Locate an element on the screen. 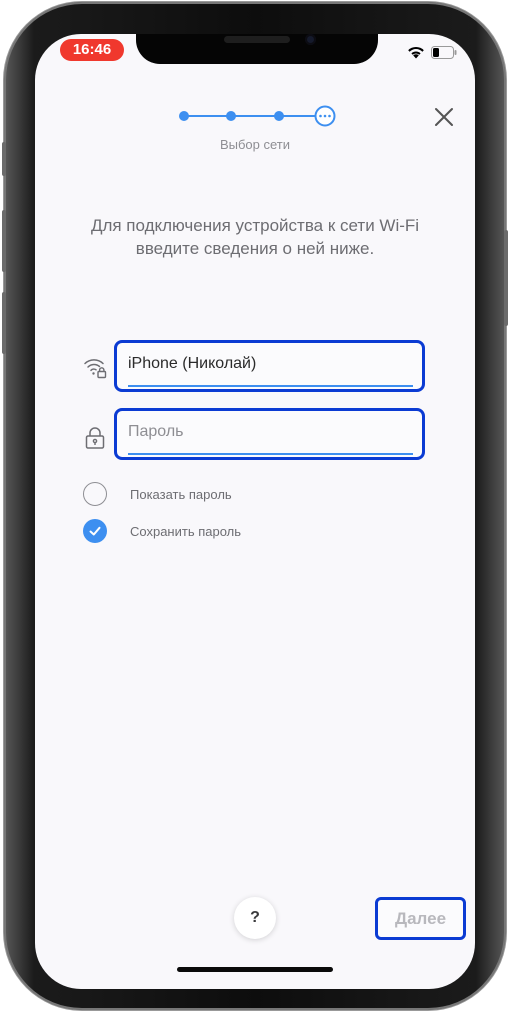  save-password-label: Сохранить пароль is located at coordinates (186, 531).